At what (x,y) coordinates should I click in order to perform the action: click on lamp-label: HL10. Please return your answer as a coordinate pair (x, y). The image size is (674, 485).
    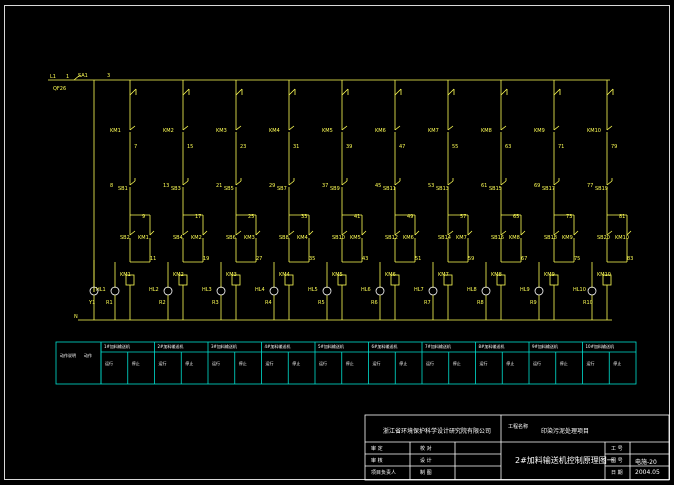
    Looking at the image, I should click on (579, 290).